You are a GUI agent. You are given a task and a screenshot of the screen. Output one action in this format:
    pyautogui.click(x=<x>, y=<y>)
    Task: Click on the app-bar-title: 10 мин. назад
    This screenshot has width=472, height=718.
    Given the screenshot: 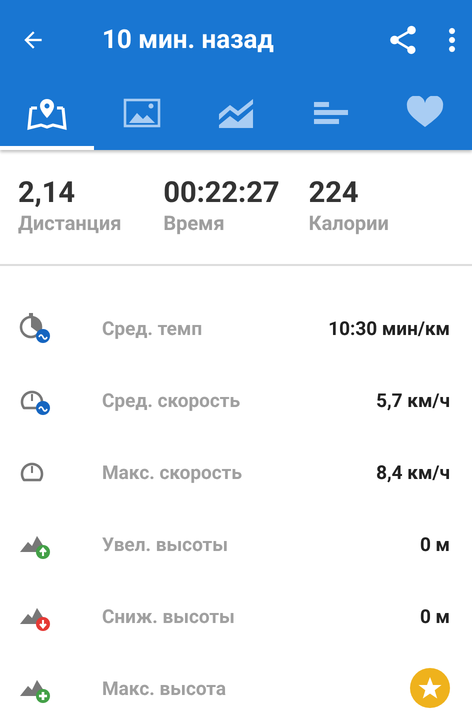 What is the action you would take?
    pyautogui.click(x=188, y=40)
    